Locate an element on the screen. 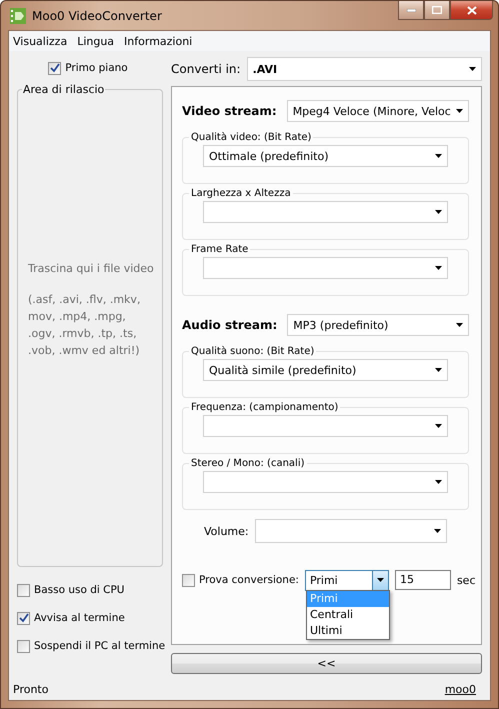 This screenshot has height=709, width=499. minimize-button is located at coordinates (411, 10).